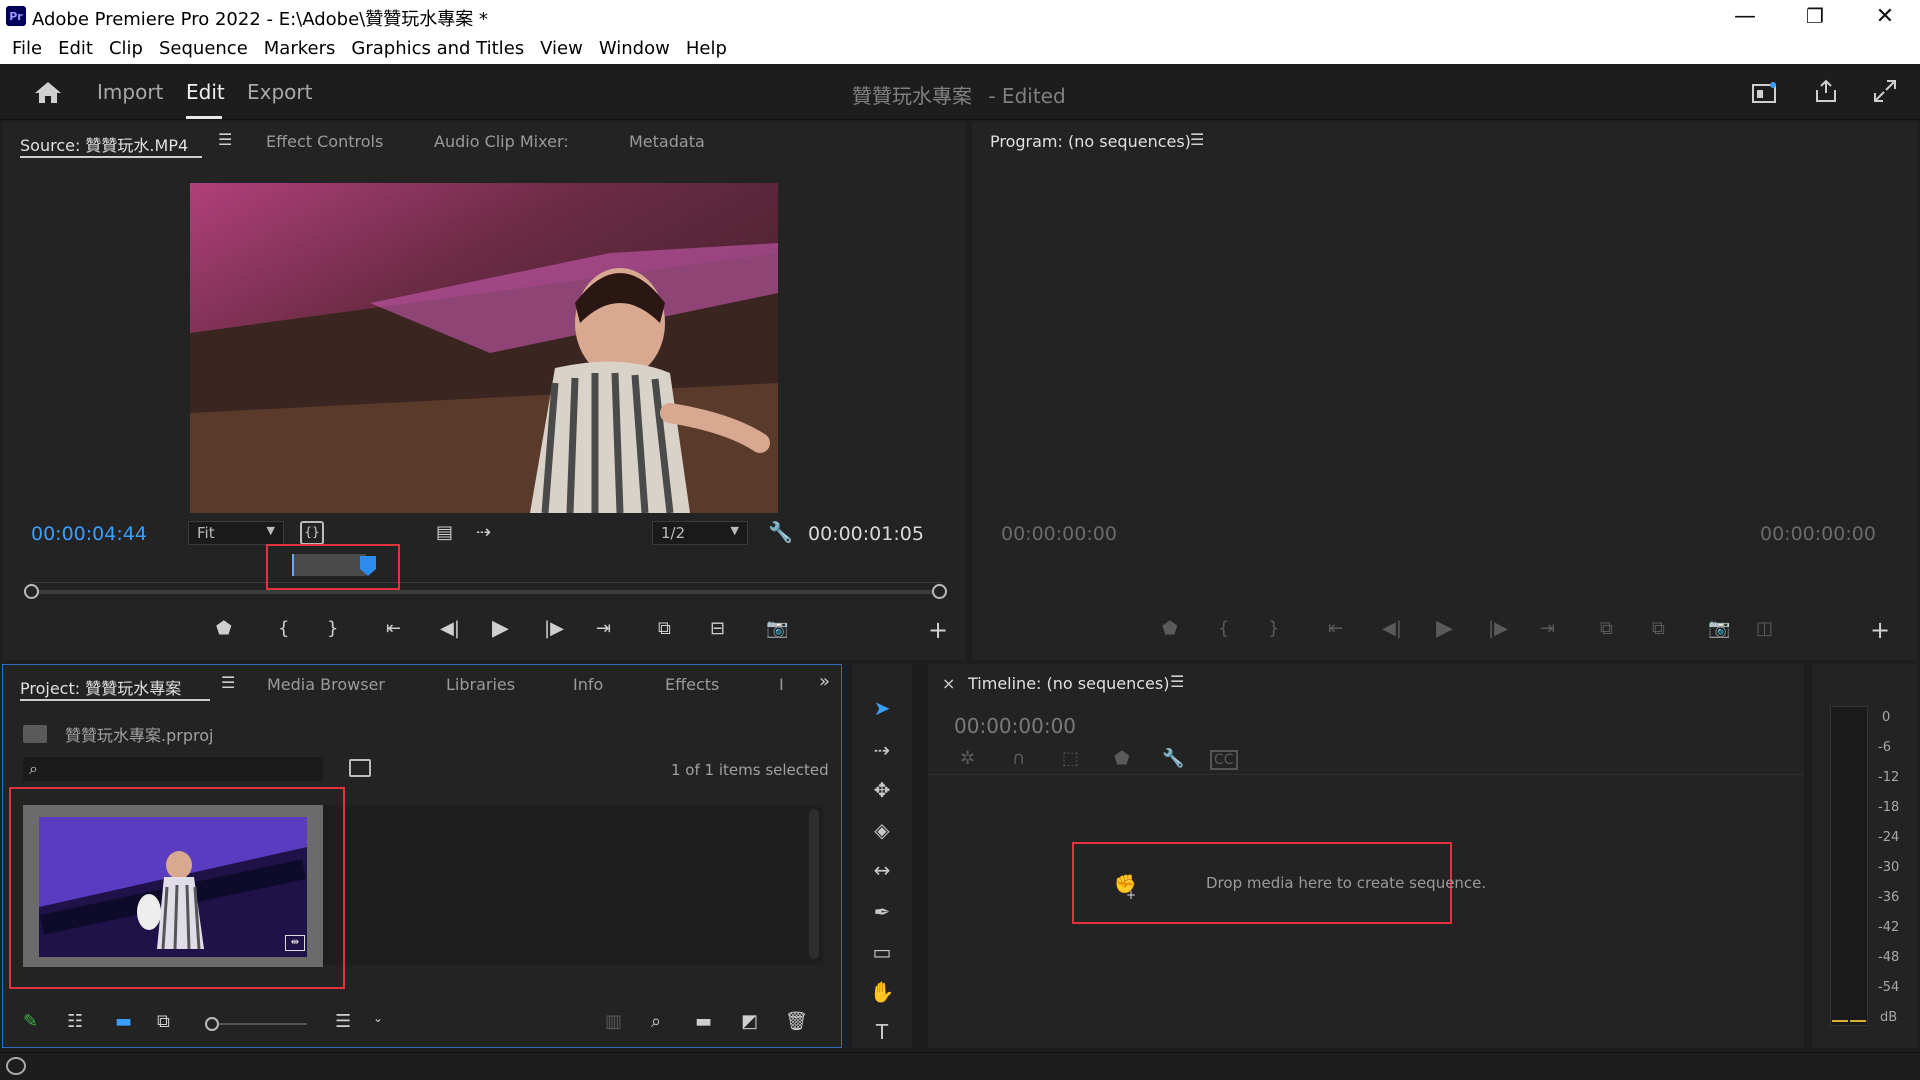 The width and height of the screenshot is (1920, 1080). Describe the element at coordinates (656, 1021) in the screenshot. I see `find-icon: ⌕` at that location.